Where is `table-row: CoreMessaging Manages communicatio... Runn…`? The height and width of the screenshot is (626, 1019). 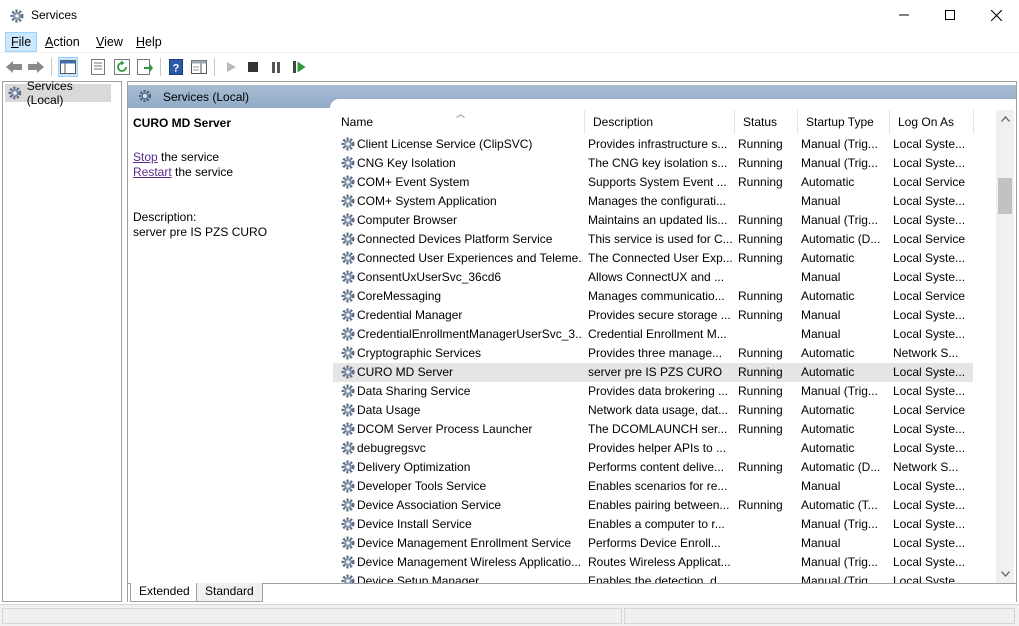
table-row: CoreMessaging Manages communicatio... Runn… is located at coordinates (653, 296).